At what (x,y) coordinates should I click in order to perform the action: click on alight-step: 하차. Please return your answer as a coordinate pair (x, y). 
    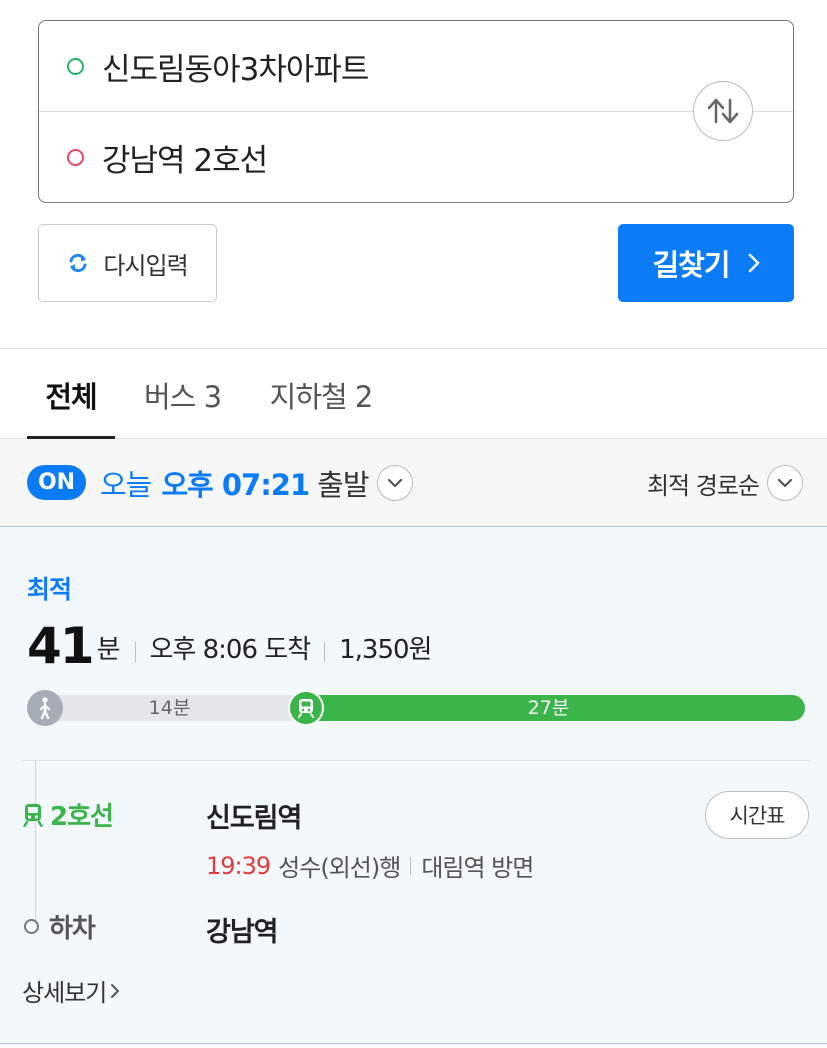
    Looking at the image, I should click on (60, 926).